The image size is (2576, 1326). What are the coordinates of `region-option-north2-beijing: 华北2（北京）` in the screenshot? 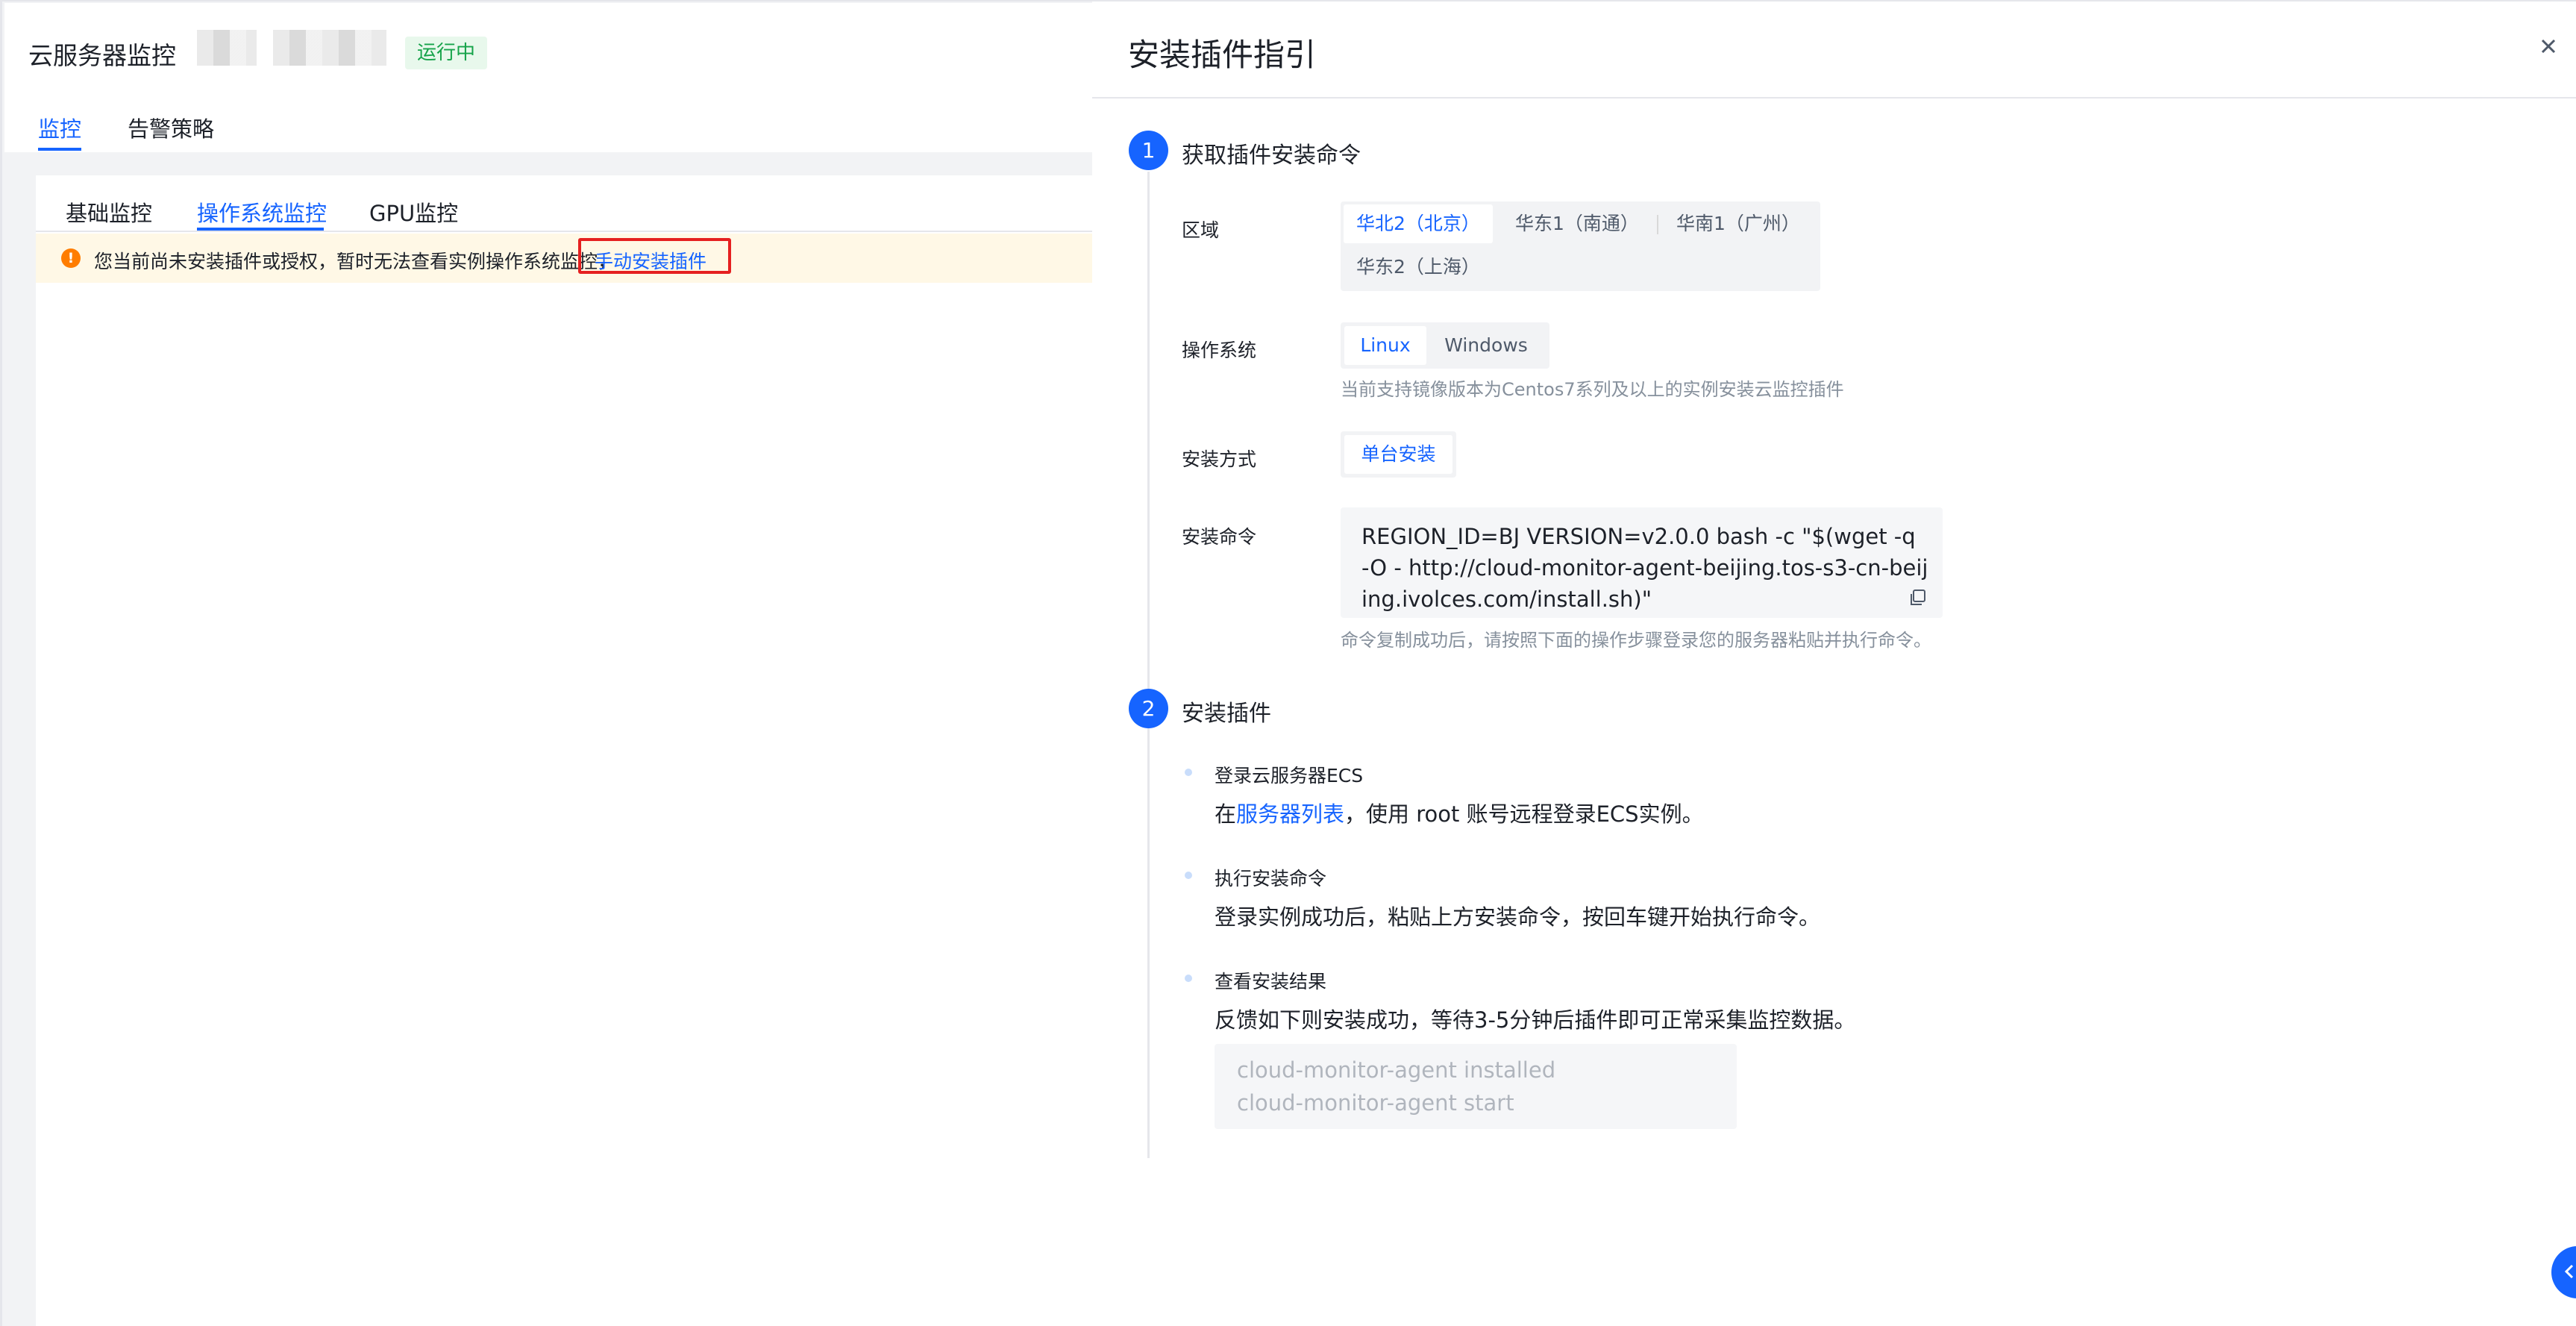 It's located at (1418, 223).